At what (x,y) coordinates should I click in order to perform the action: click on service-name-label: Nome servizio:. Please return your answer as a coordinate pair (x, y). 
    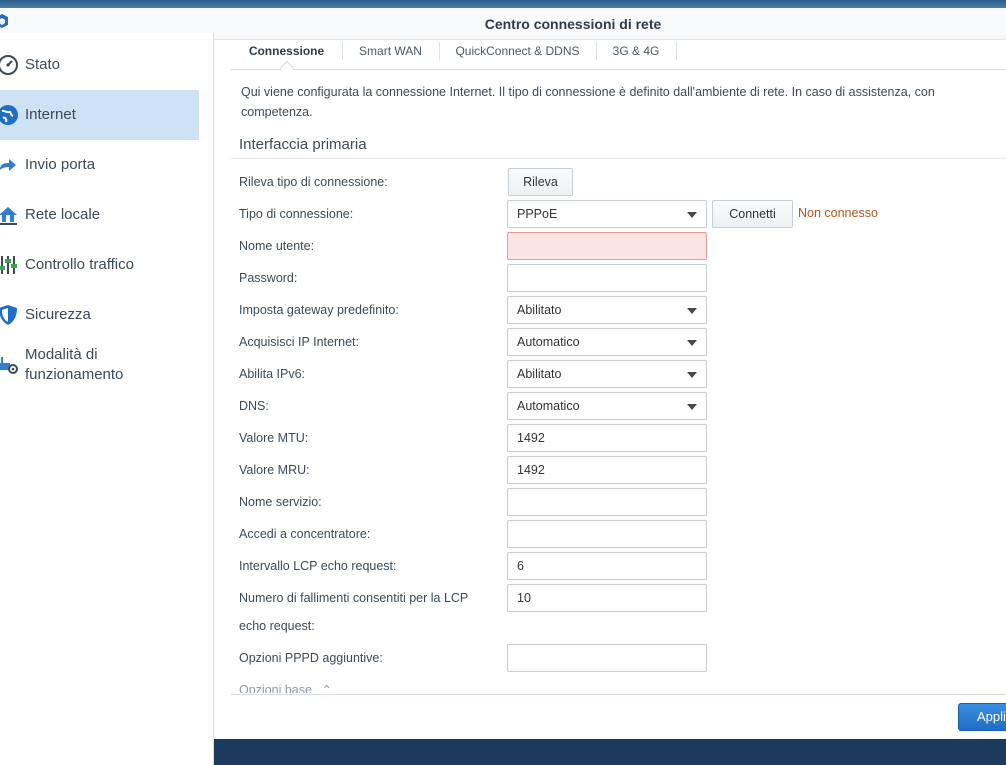
    Looking at the image, I should click on (280, 502).